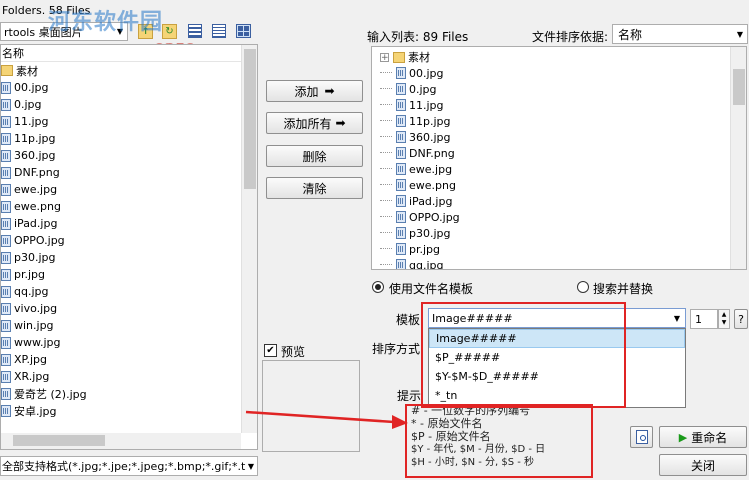 The height and width of the screenshot is (480, 749). I want to click on source-file-item: ewe.png, so click(129, 206).